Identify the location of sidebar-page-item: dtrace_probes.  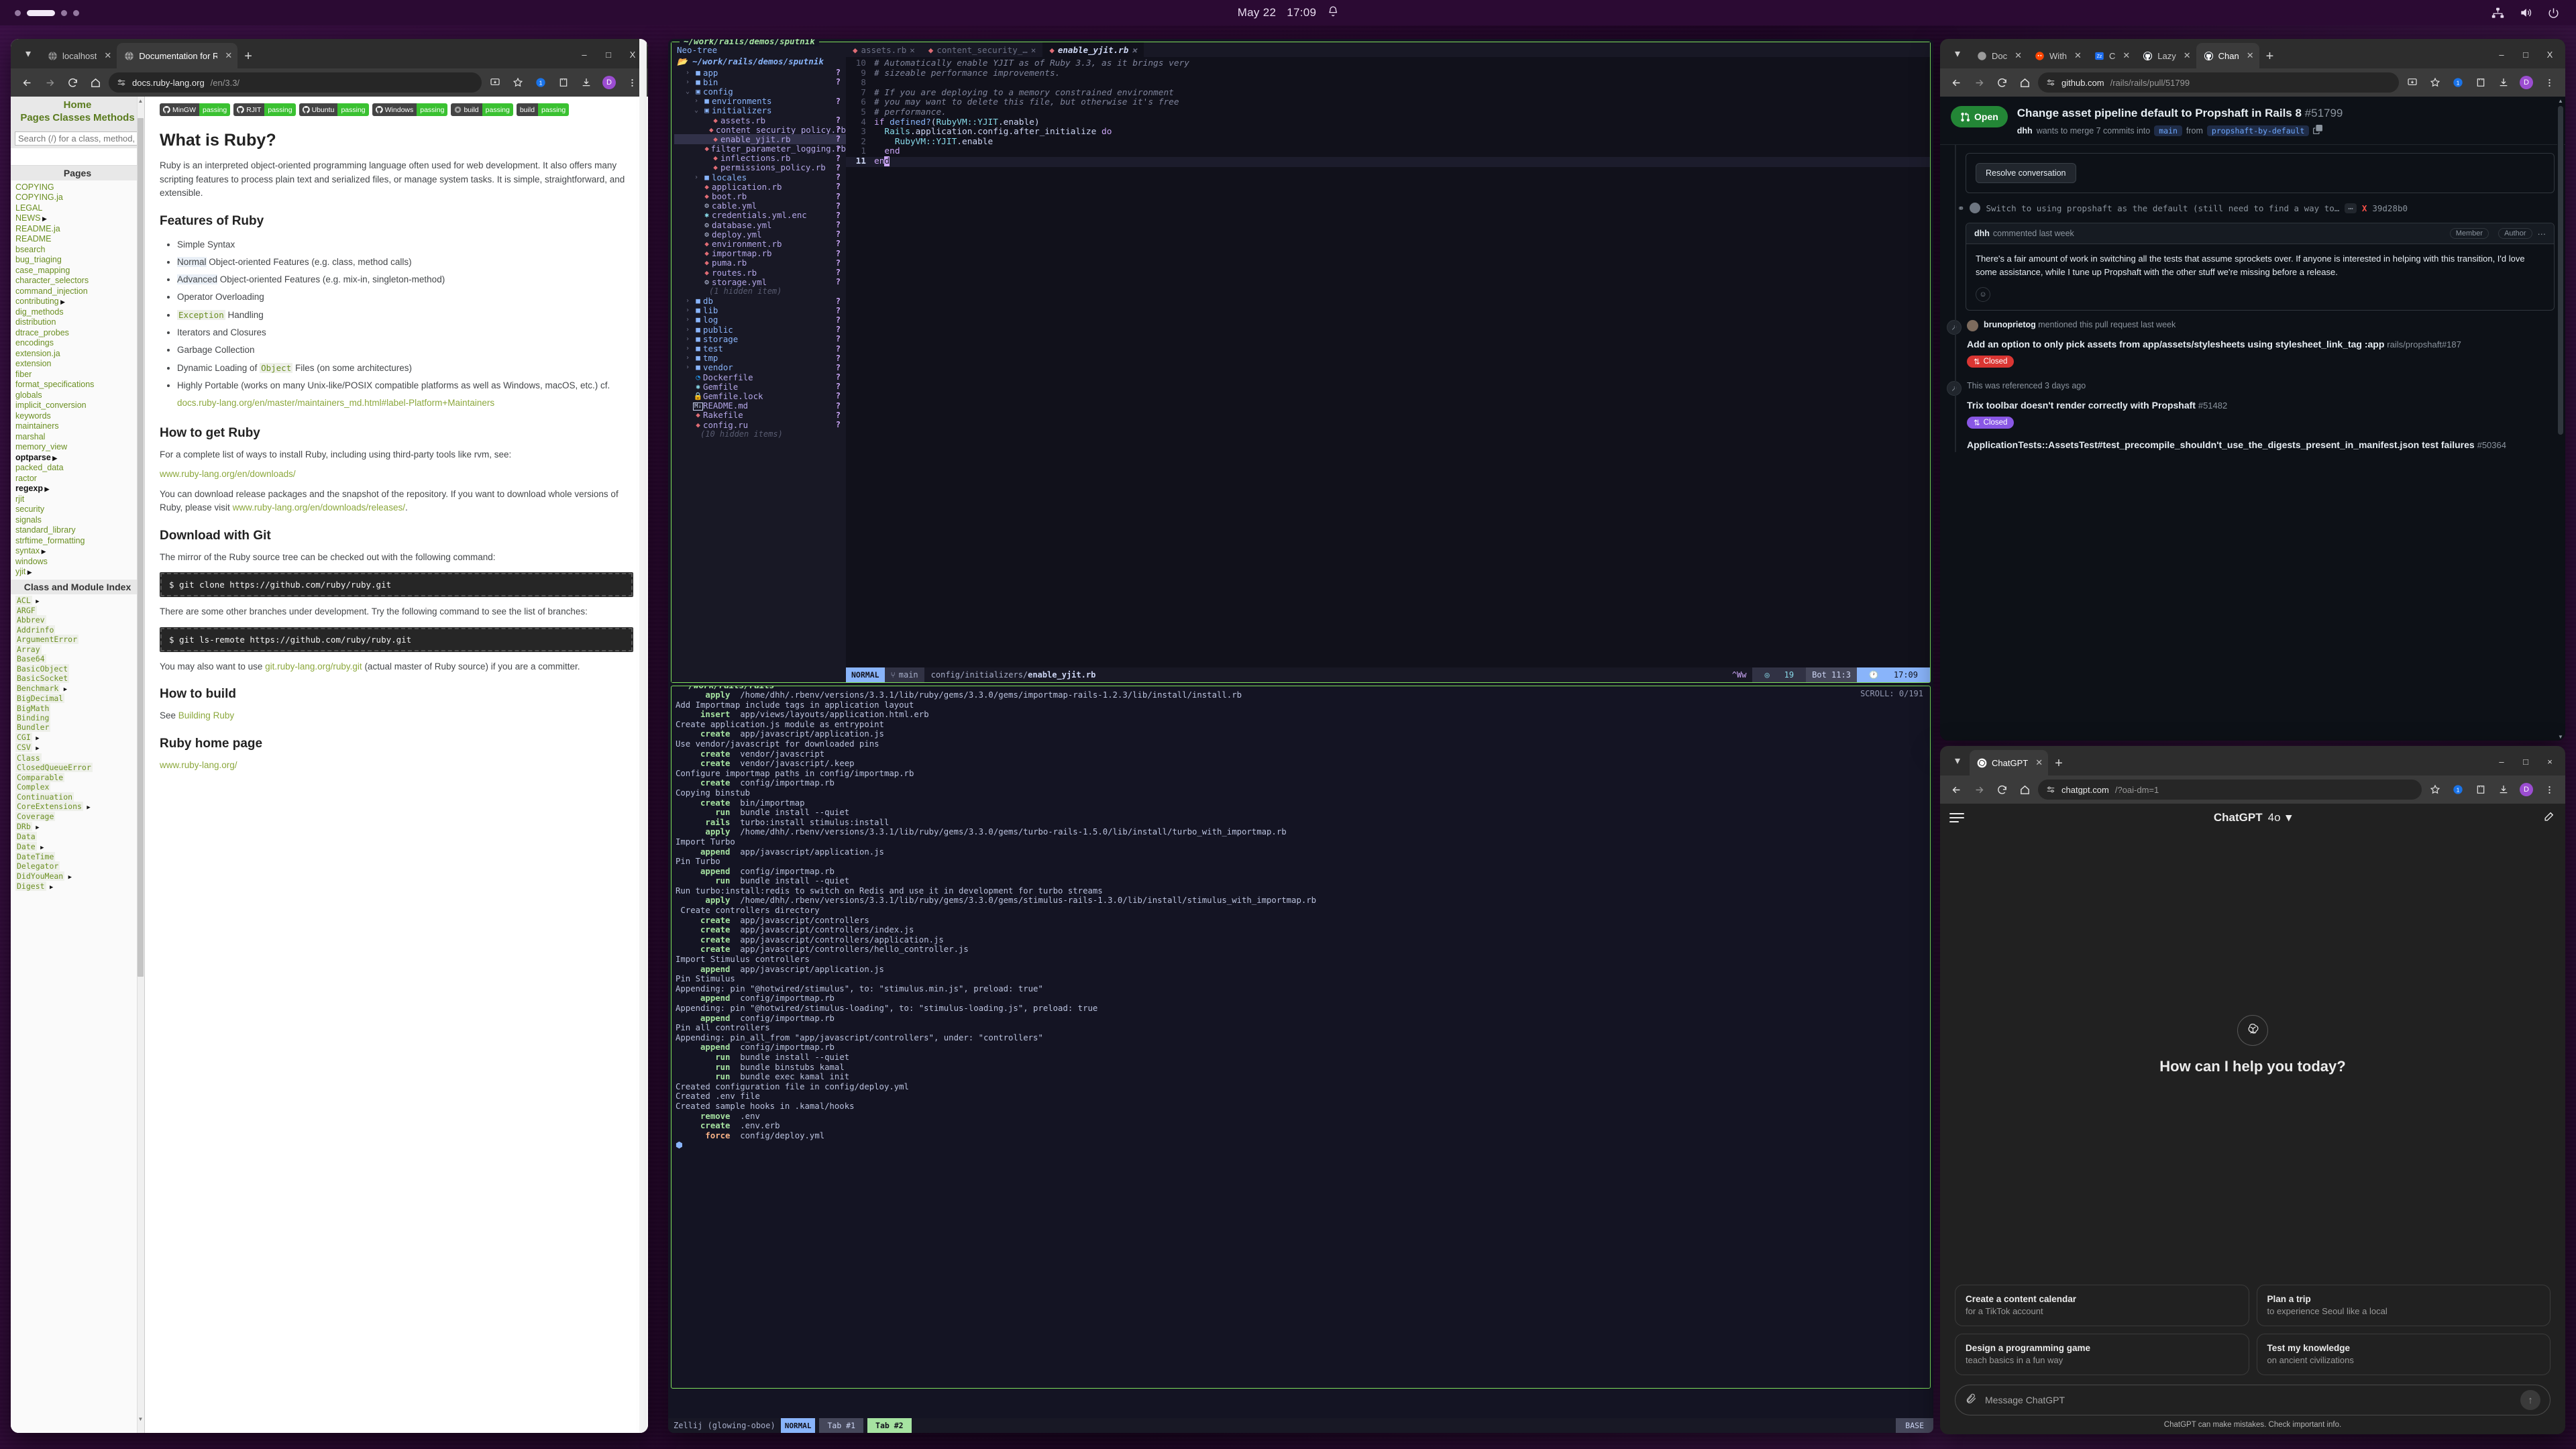
(79, 333).